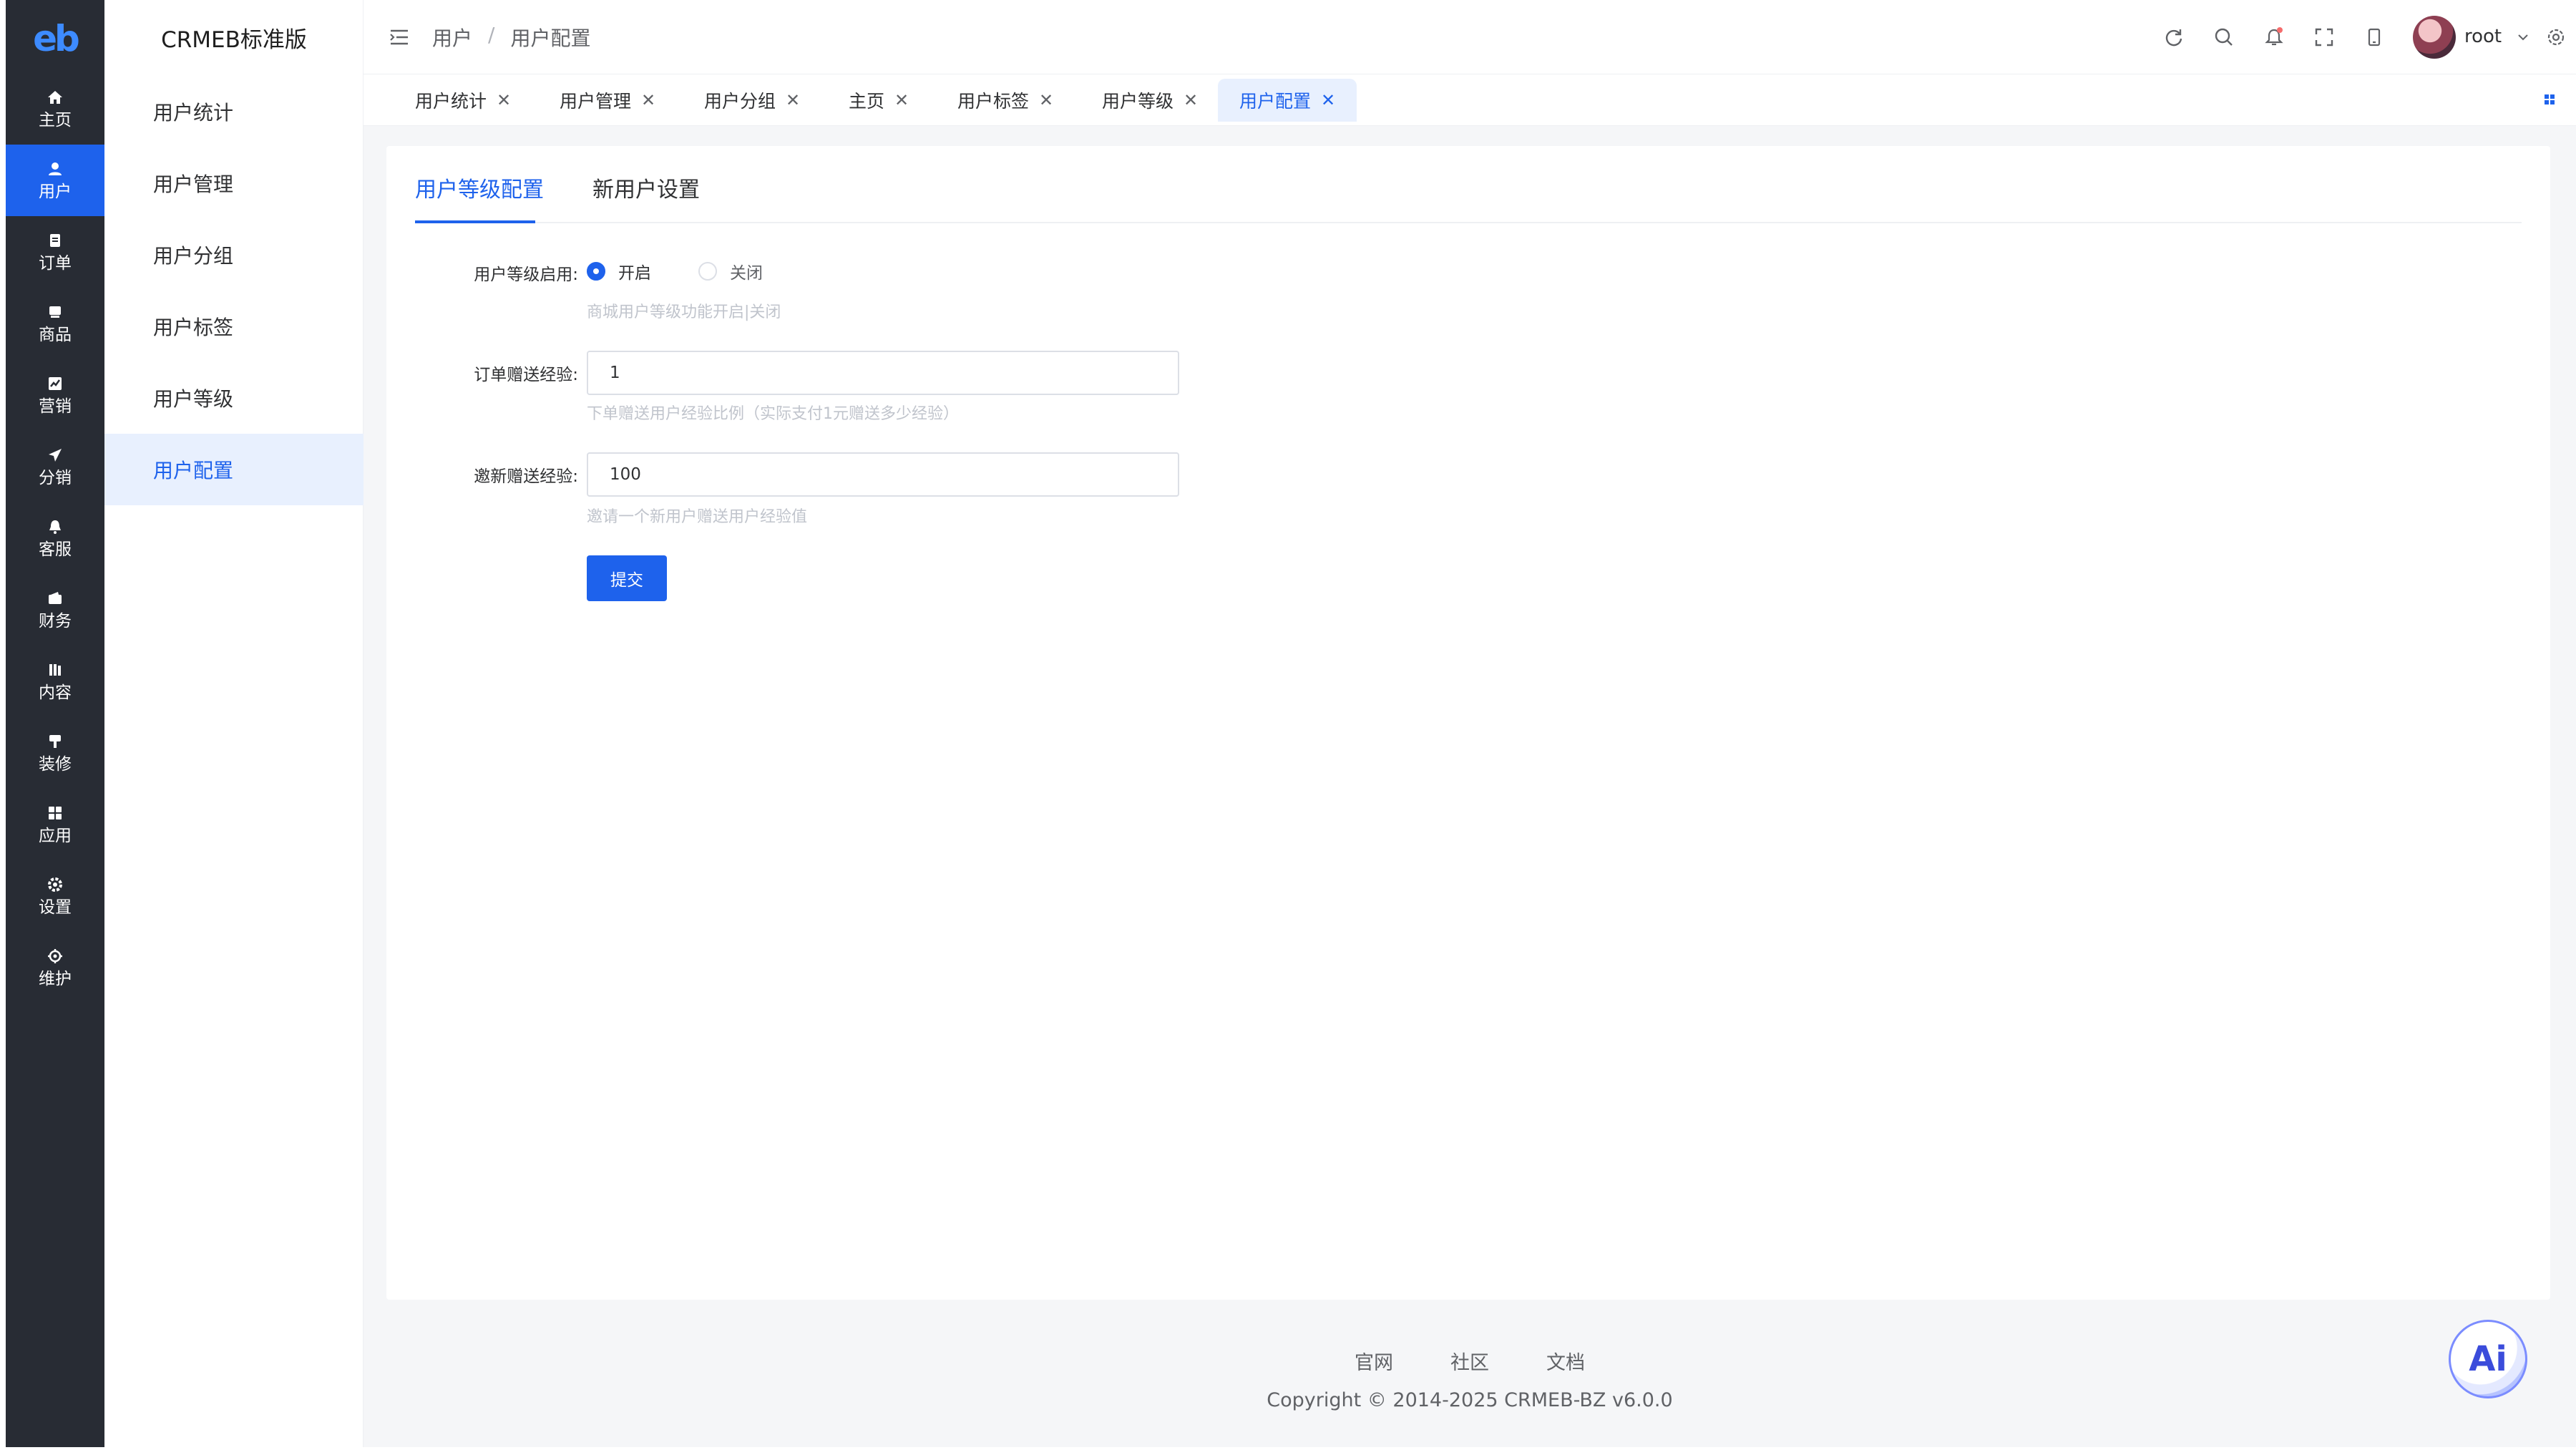 Image resolution: width=2576 pixels, height=1450 pixels. Describe the element at coordinates (55, 192) in the screenshot. I see `rail-item-label: 用户` at that location.